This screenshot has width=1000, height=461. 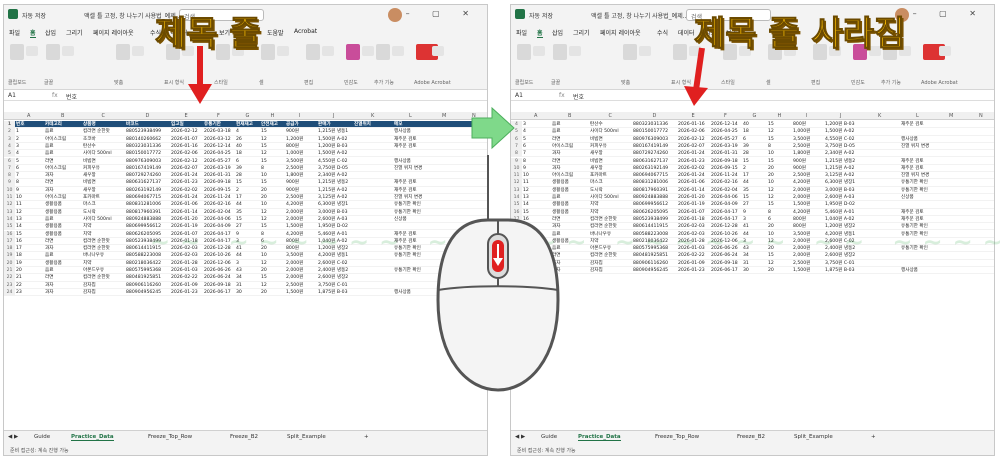 What do you see at coordinates (686, 32) in the screenshot?
I see `menu-item: 데이터` at bounding box center [686, 32].